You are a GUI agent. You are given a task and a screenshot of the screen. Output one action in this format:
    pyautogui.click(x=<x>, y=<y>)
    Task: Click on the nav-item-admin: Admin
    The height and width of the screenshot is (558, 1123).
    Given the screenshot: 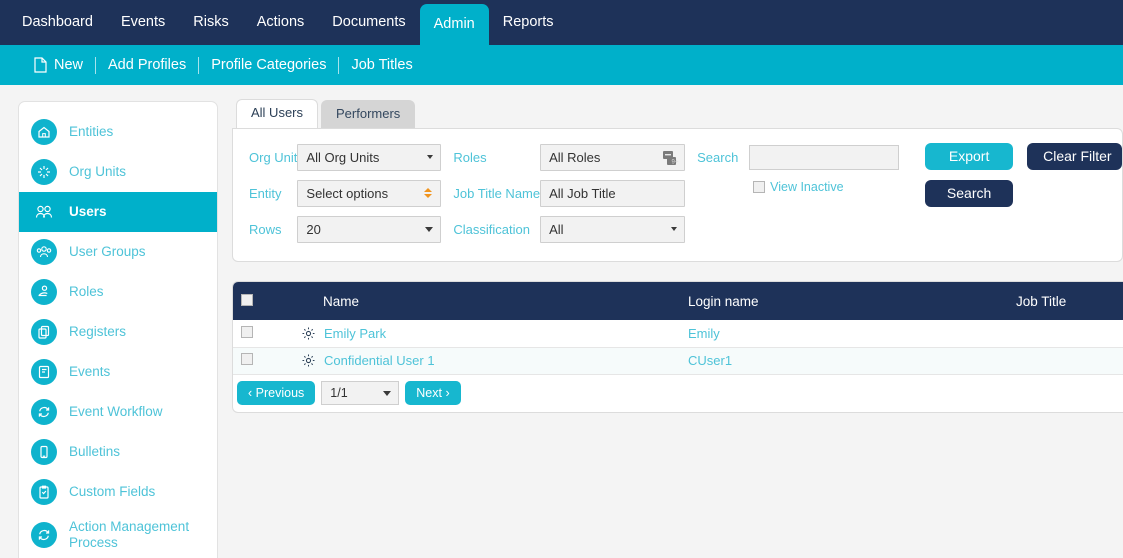 What is the action you would take?
    pyautogui.click(x=454, y=24)
    